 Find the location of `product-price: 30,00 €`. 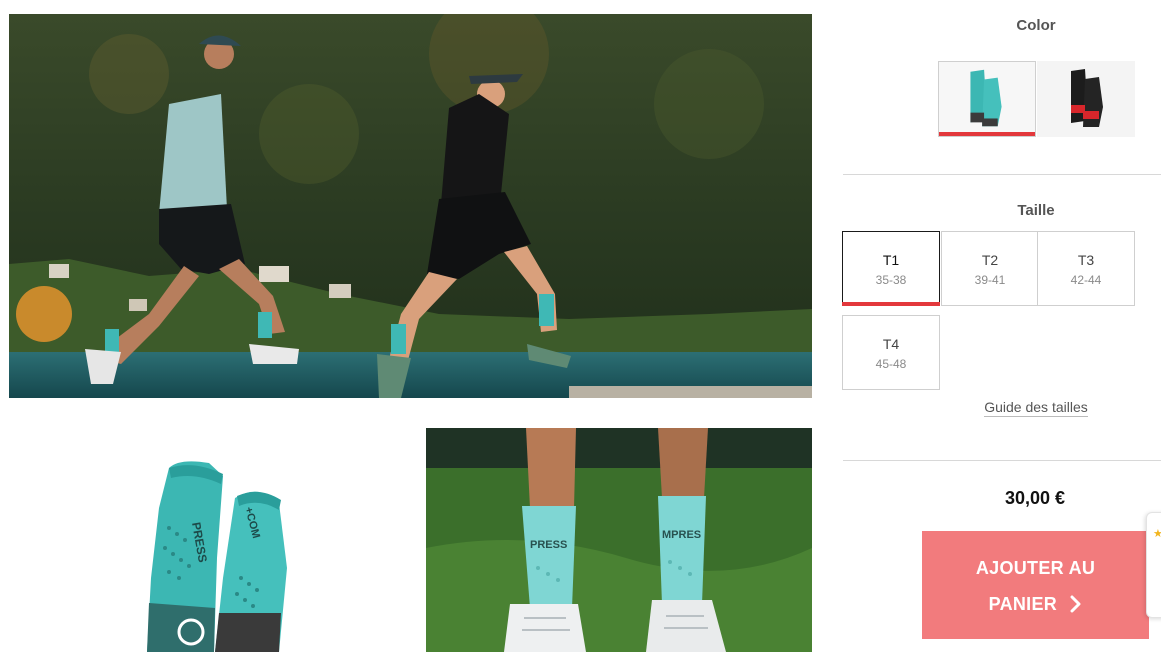

product-price: 30,00 € is located at coordinates (1035, 498).